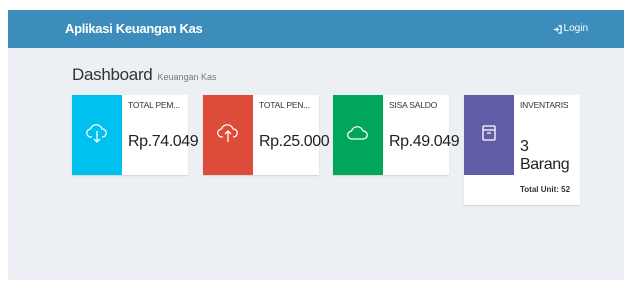  I want to click on app-brand: Aplikasi Keuangan Kas, so click(134, 29).